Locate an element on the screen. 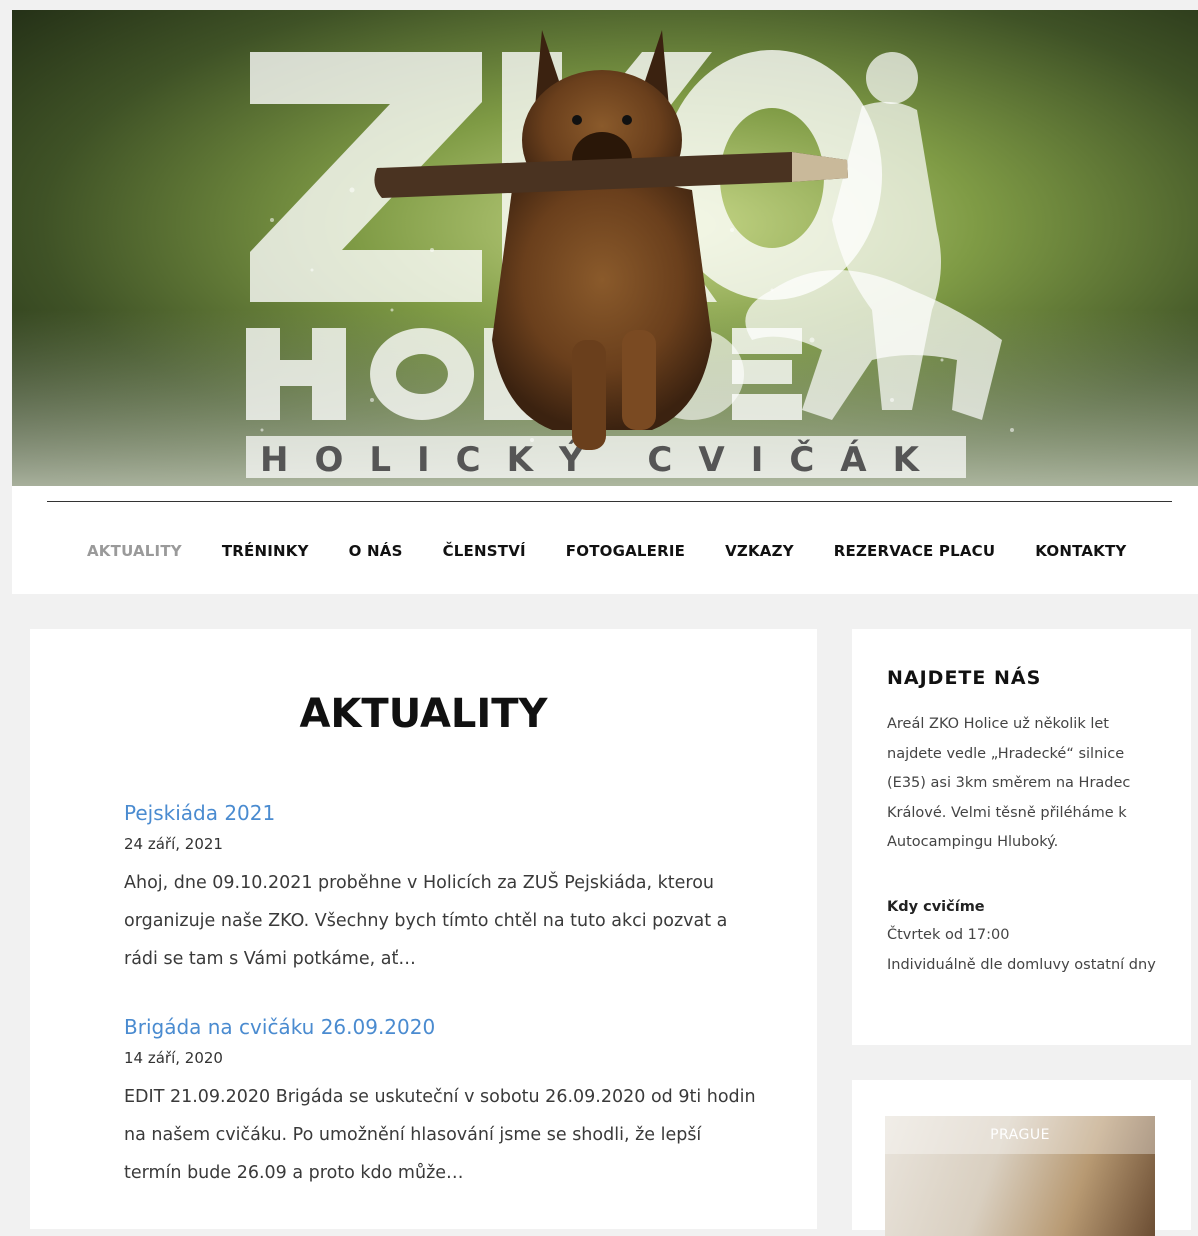 The height and width of the screenshot is (1236, 1198). nav-item-kontakty: KONTAKTY is located at coordinates (1080, 551).